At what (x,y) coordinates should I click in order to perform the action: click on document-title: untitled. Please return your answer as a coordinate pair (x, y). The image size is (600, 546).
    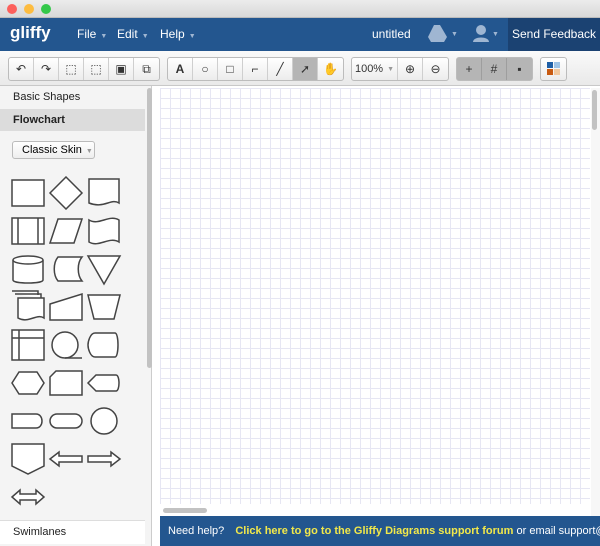
    Looking at the image, I should click on (391, 34).